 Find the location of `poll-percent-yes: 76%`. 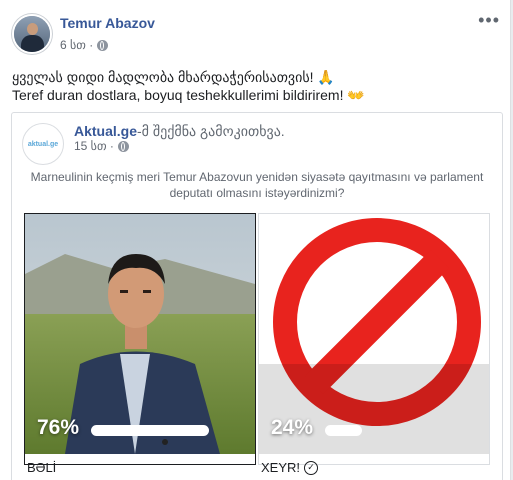

poll-percent-yes: 76% is located at coordinates (58, 427).